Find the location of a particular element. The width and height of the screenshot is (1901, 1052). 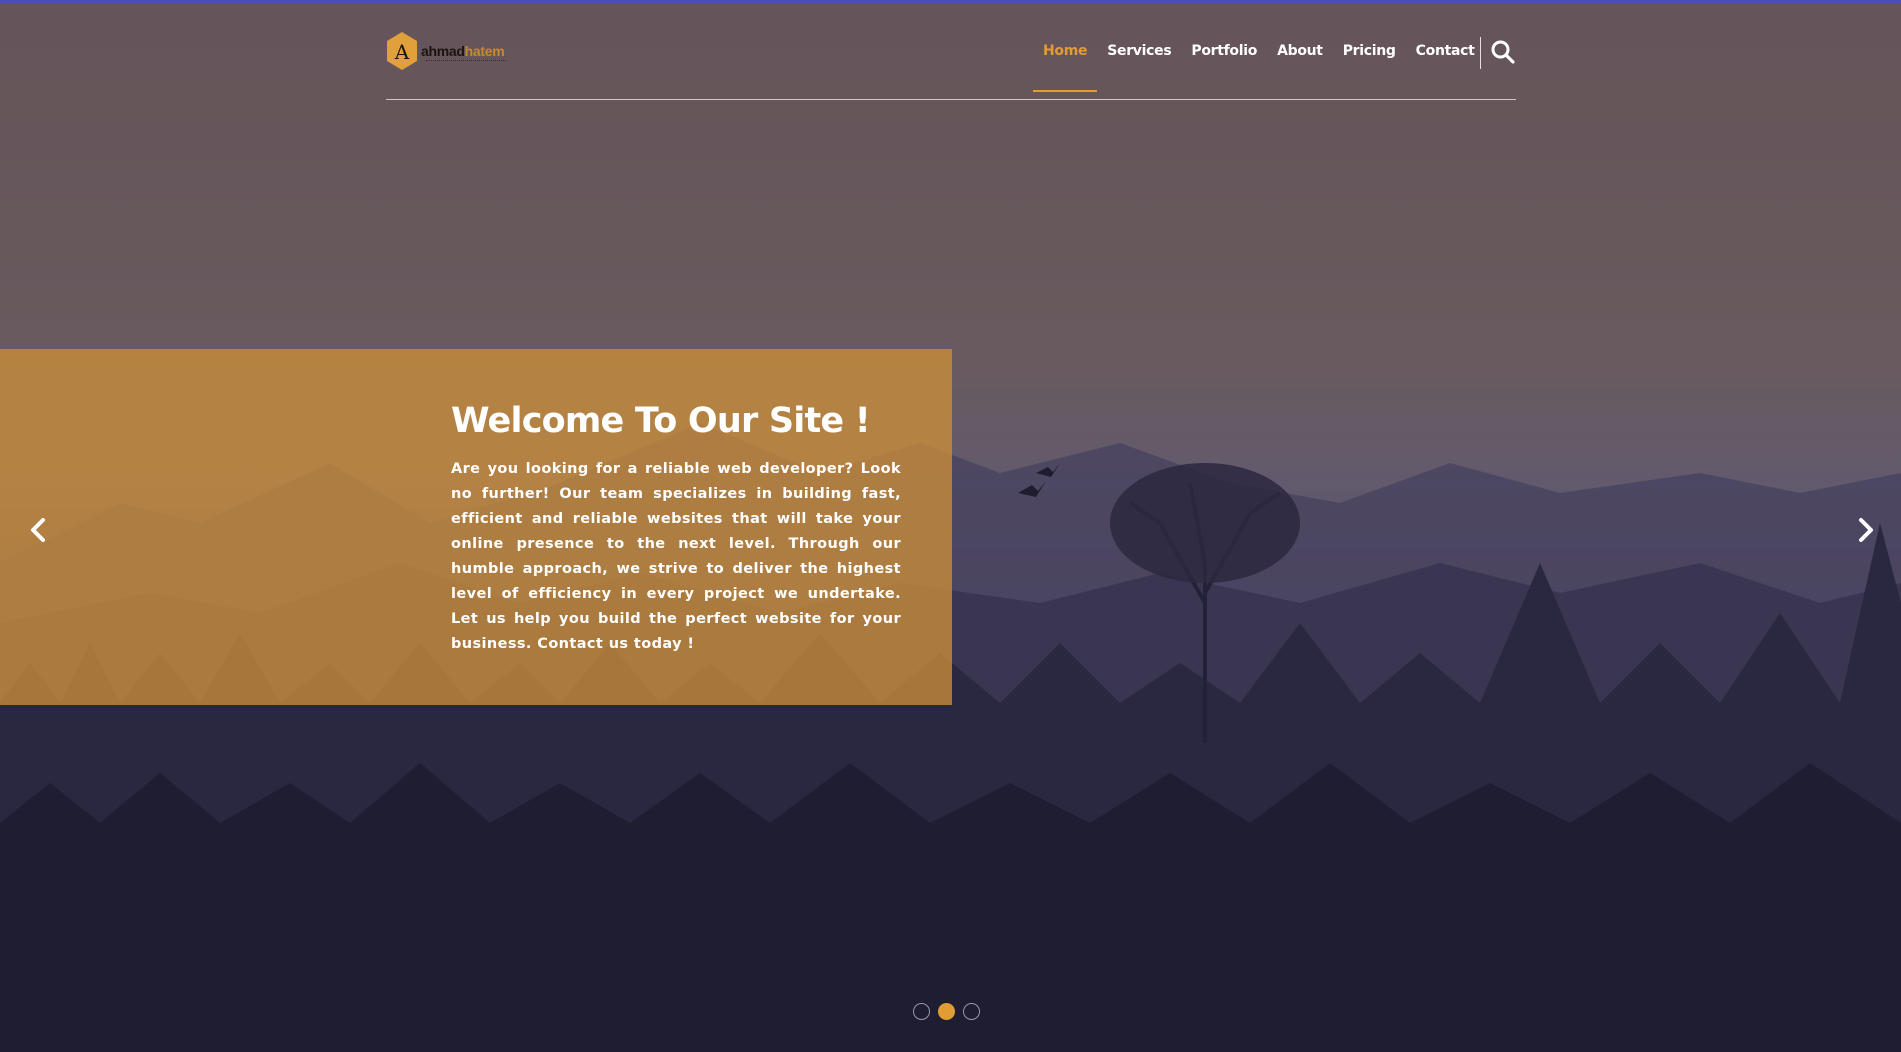

chevron-right-icon is located at coordinates (1866, 530).